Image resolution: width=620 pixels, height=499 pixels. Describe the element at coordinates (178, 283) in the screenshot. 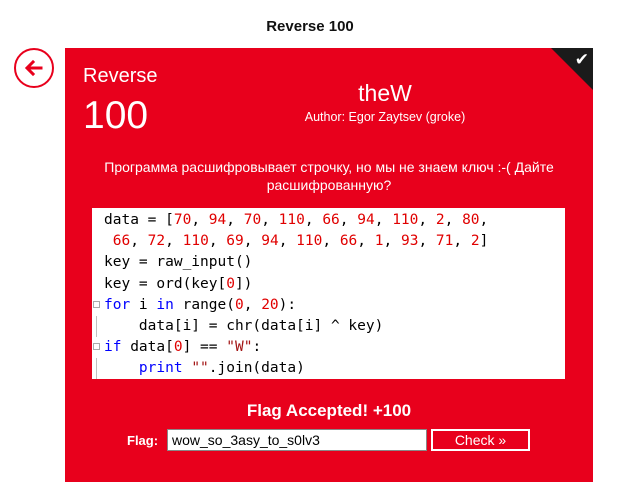

I see `code-line: key = ord(key[0])` at that location.